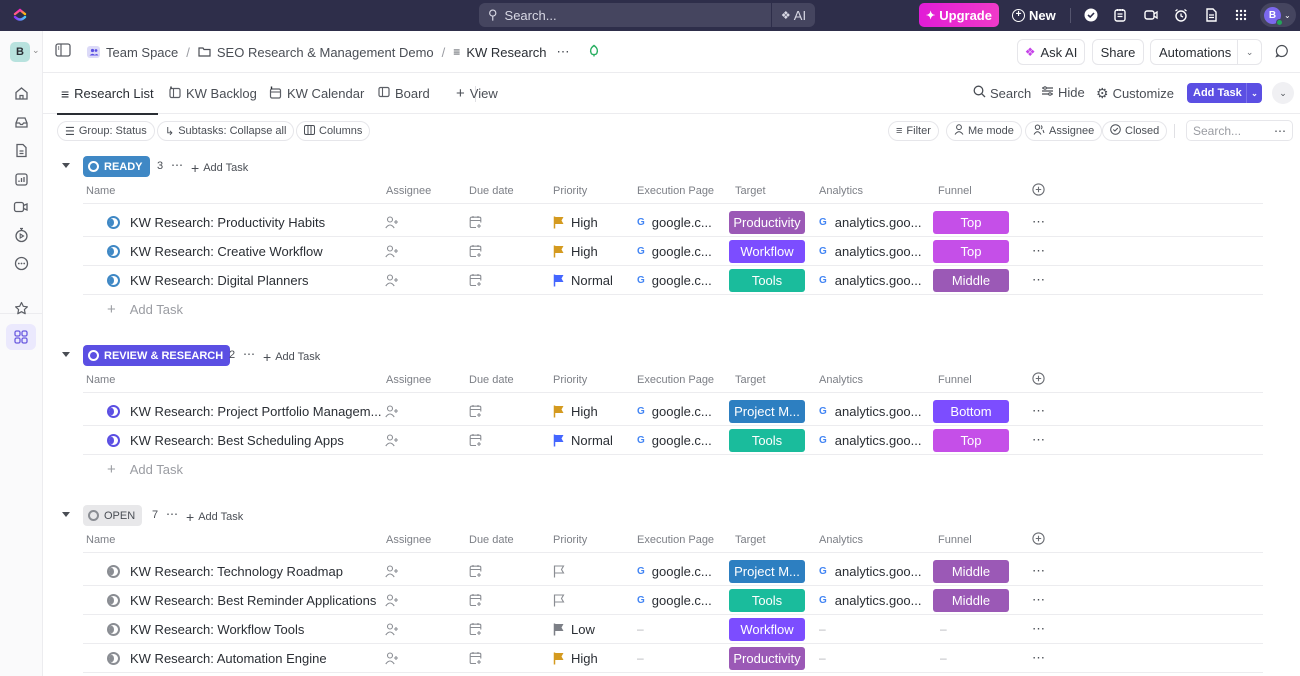  What do you see at coordinates (477, 93) in the screenshot?
I see `add-view-button: + View` at bounding box center [477, 93].